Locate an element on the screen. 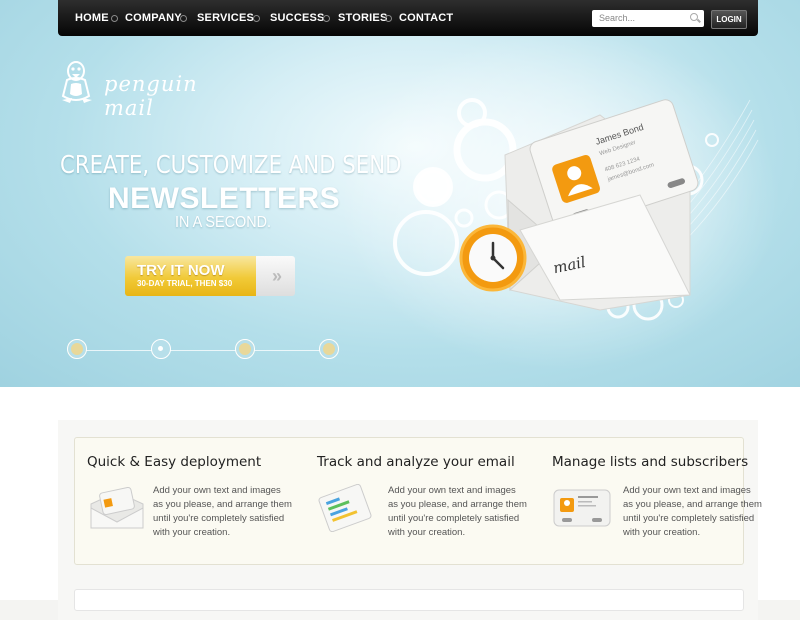  try-it-now-button: TRY IT NOW 30-DAY TRIAL, THEN $30 » is located at coordinates (210, 276).